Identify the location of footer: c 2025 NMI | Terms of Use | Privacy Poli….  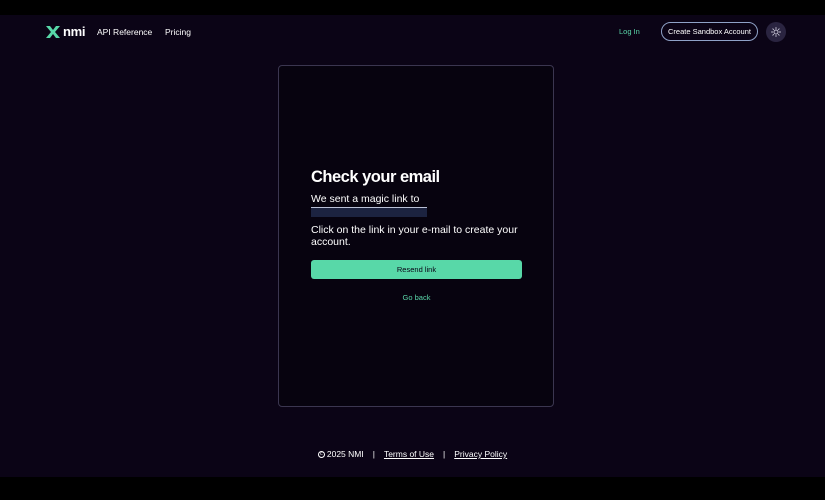
(412, 454).